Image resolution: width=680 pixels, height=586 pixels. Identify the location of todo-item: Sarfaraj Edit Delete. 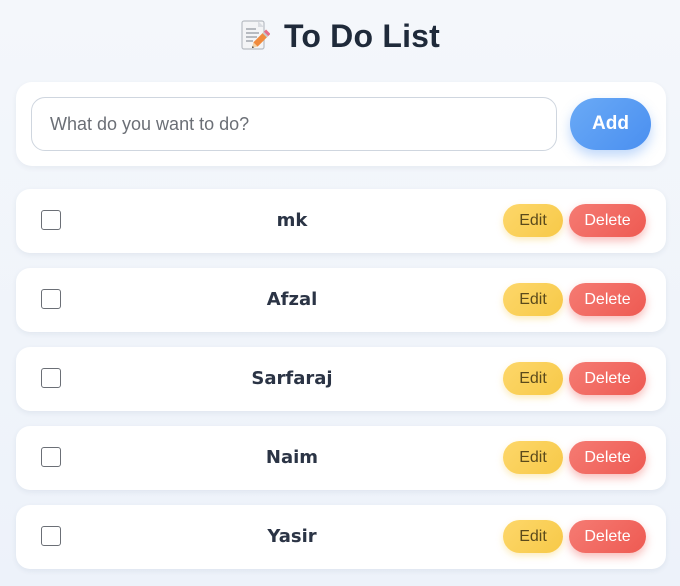
(341, 379).